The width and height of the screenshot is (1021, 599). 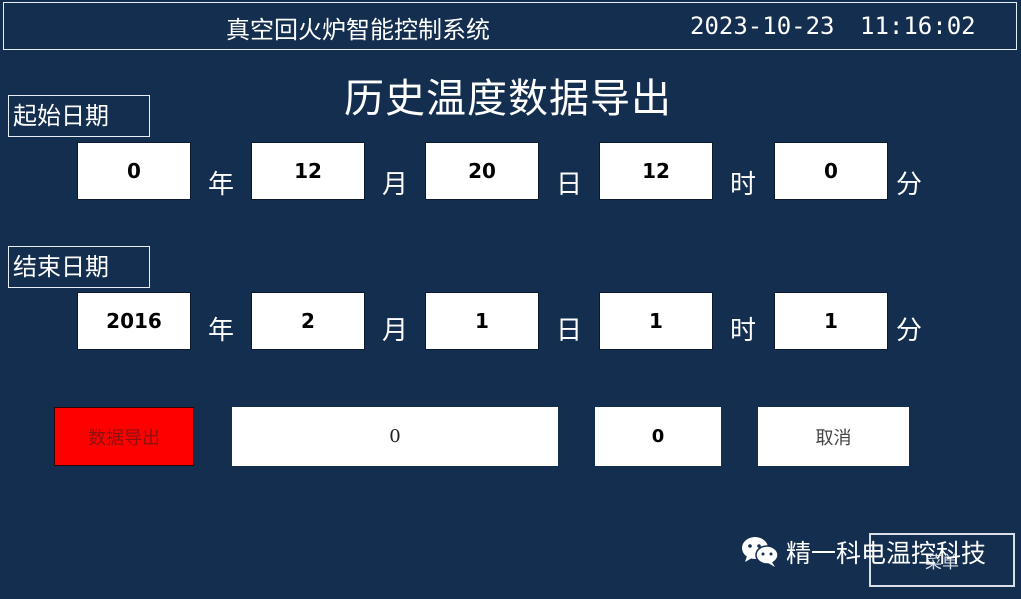 I want to click on end-day-input: 1, so click(x=482, y=321).